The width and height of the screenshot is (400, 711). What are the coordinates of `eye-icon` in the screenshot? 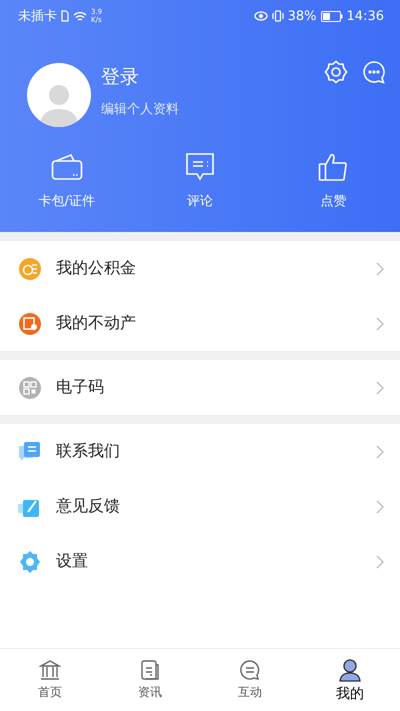 It's located at (261, 16).